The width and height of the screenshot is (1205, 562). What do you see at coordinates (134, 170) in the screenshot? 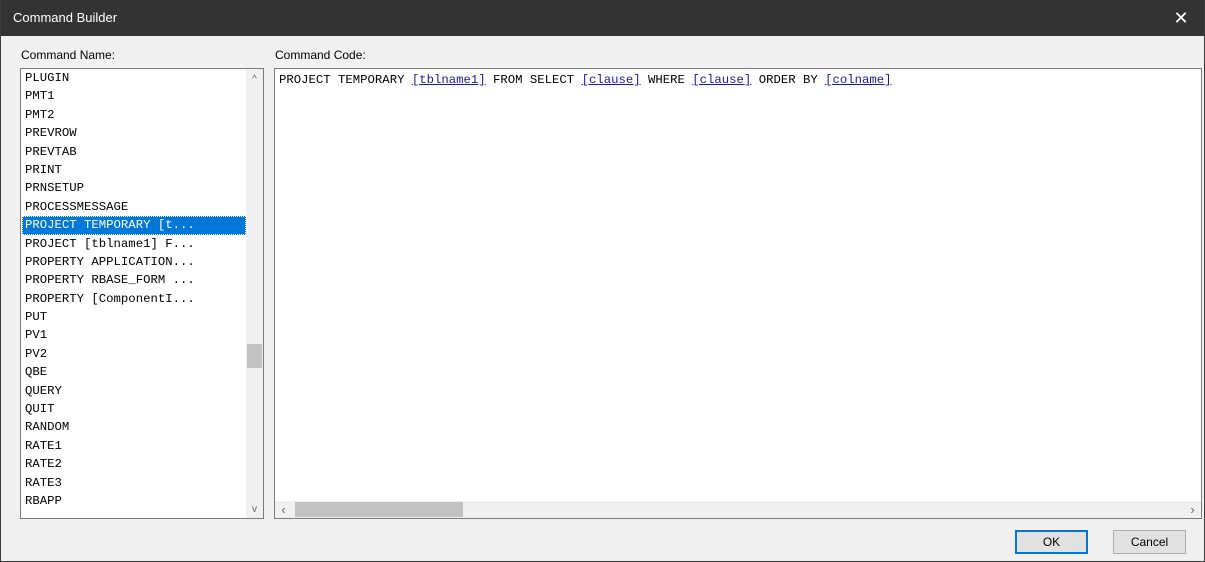
I see `command-list-item: PRINT` at bounding box center [134, 170].